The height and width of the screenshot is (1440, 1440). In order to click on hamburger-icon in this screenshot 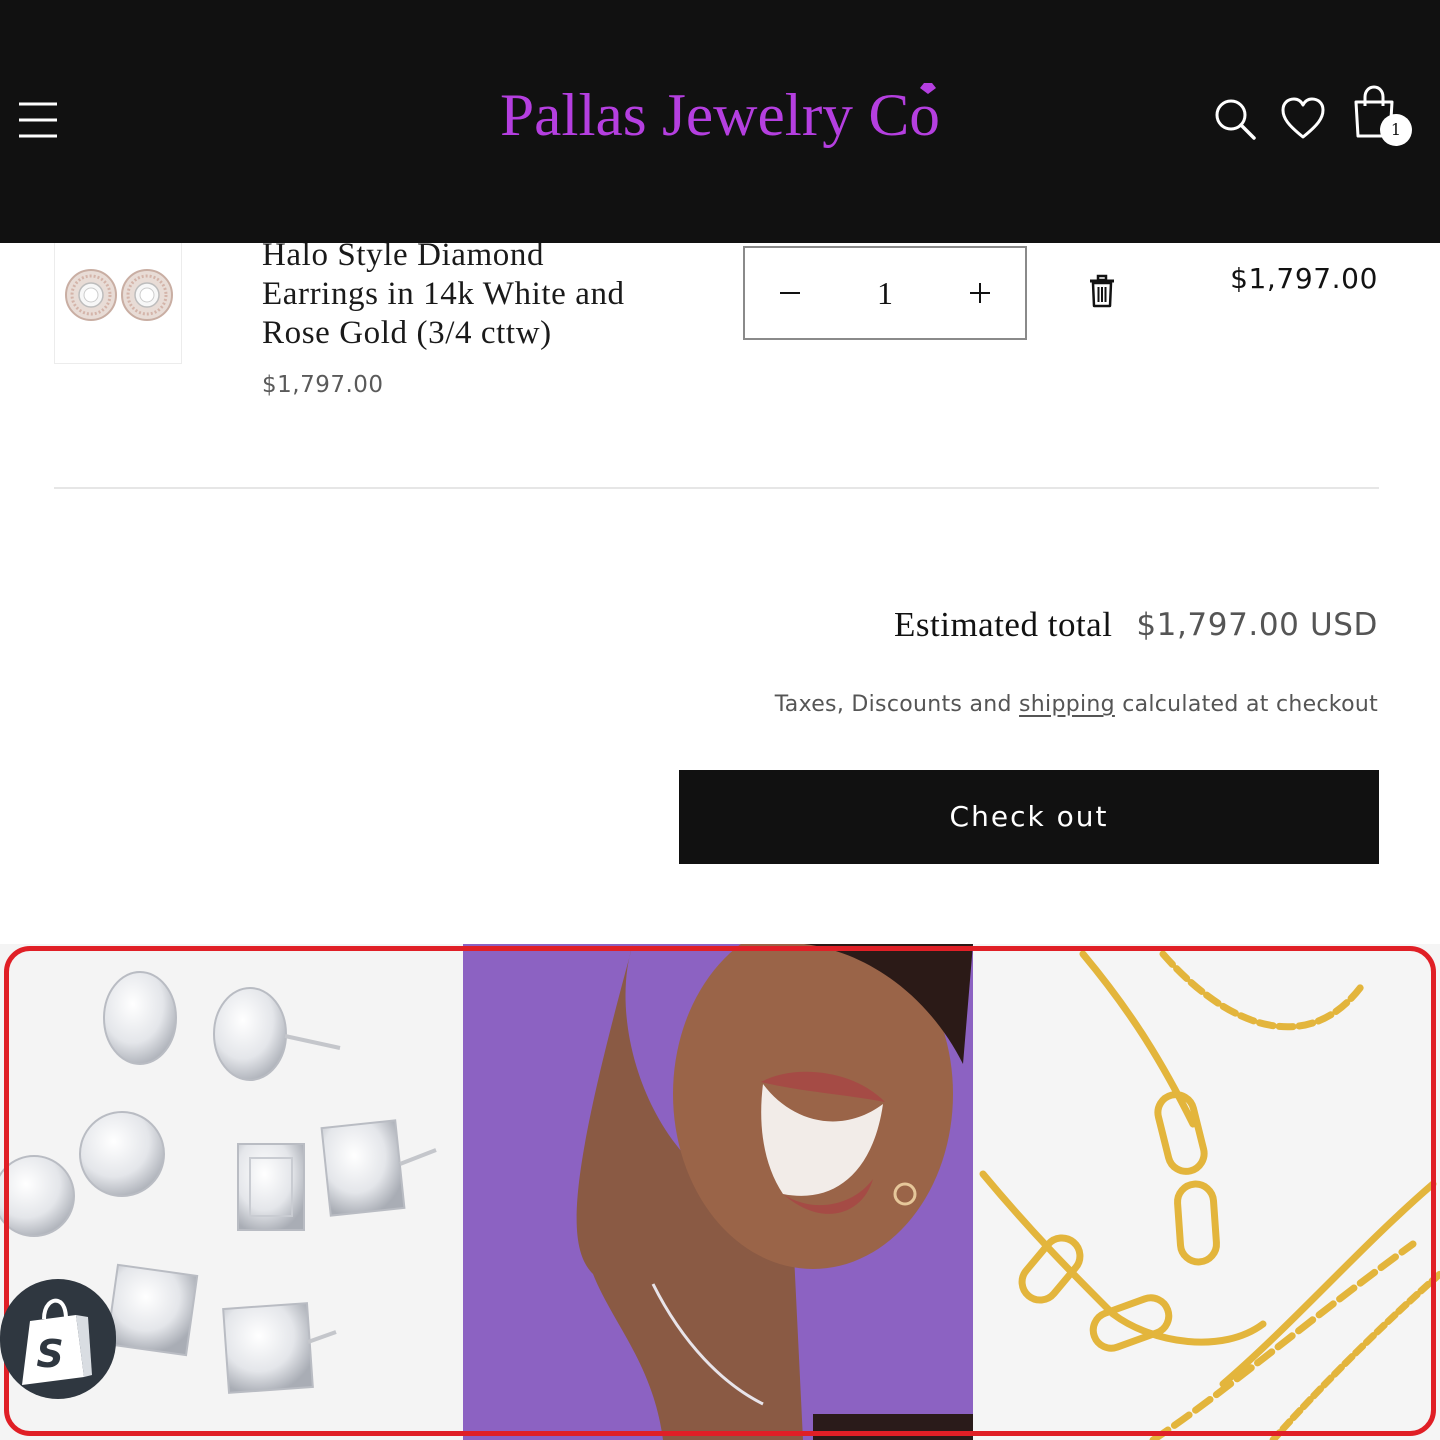, I will do `click(38, 120)`.